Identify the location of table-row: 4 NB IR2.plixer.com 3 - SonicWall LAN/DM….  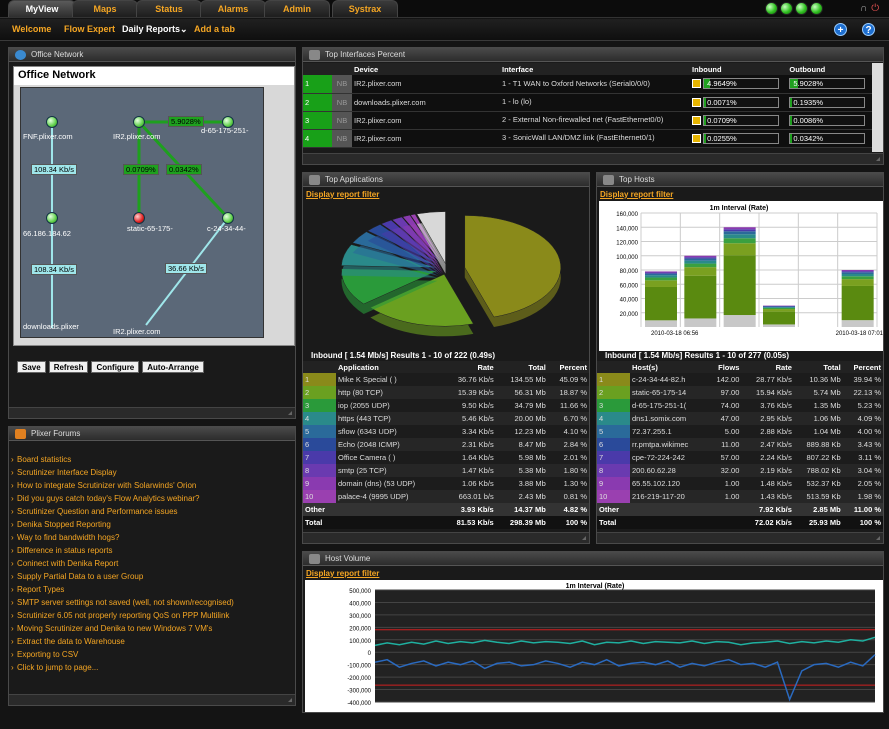
(588, 138).